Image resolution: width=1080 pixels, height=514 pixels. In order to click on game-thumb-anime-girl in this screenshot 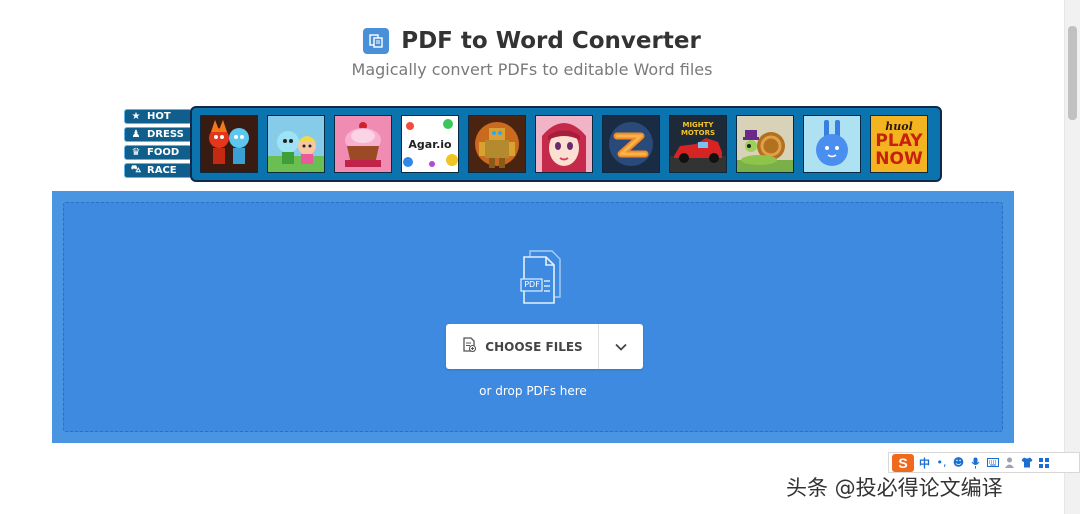, I will do `click(564, 144)`.